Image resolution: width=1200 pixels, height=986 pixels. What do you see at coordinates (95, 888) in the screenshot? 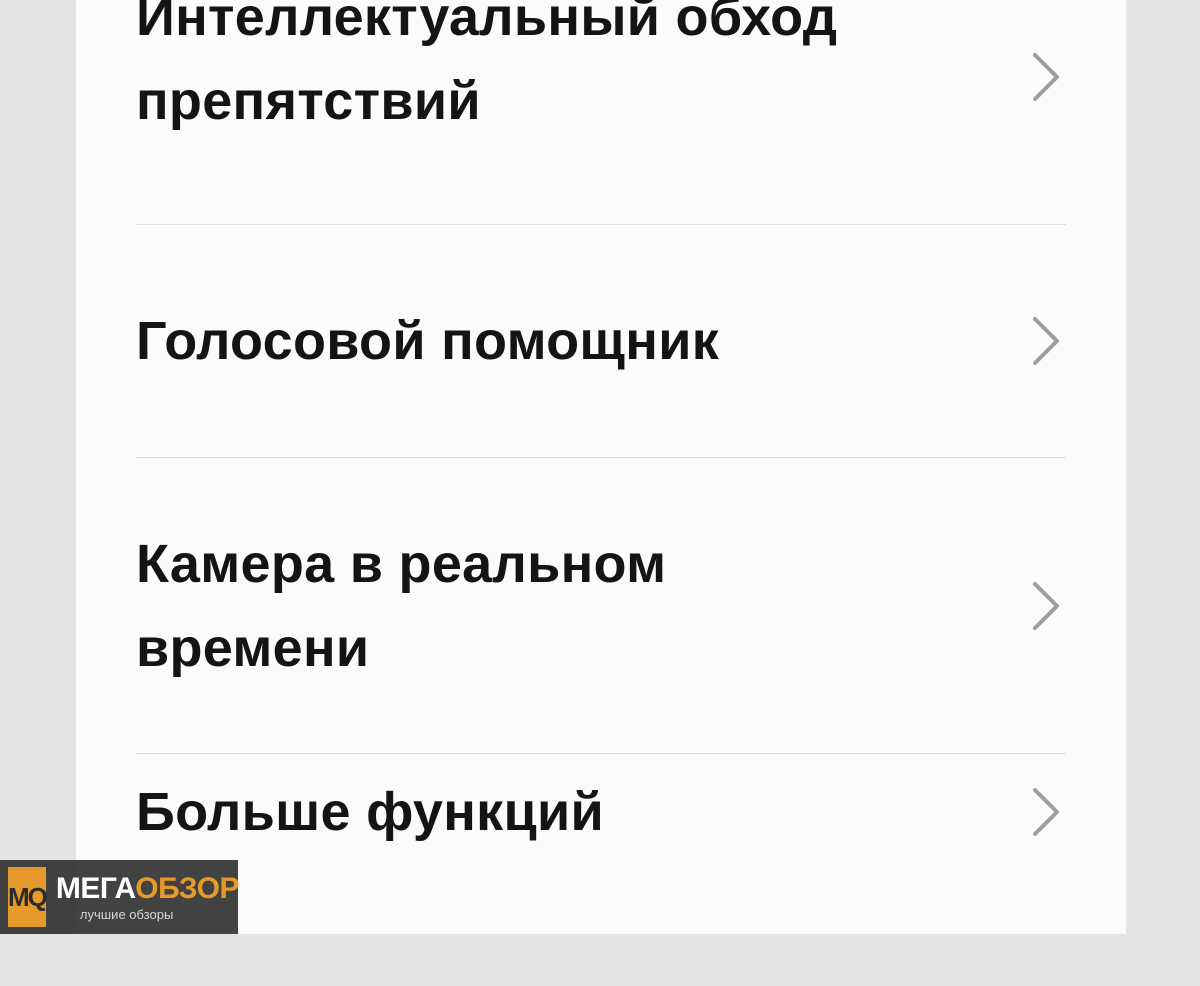
I see `watermark-title-part1: МЕГА` at bounding box center [95, 888].